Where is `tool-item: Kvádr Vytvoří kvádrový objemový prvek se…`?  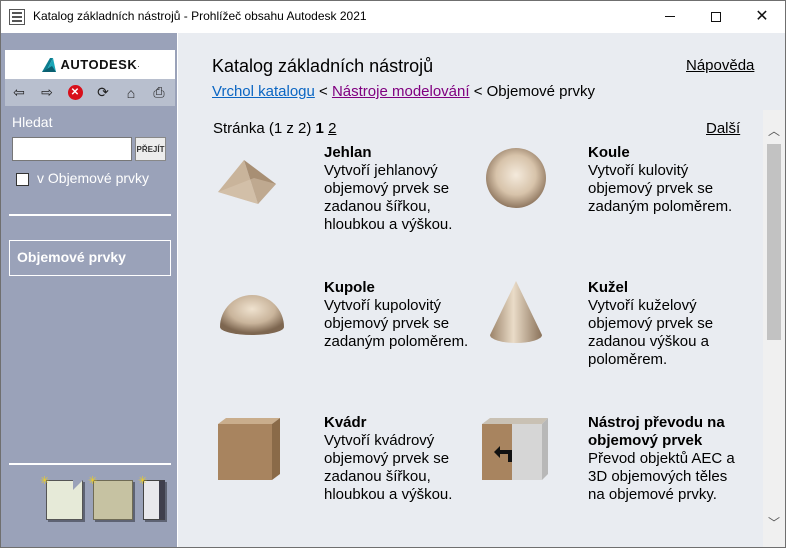
tool-item: Kvádr Vytvoří kvádrový objemový prvek se… is located at coordinates (344, 474).